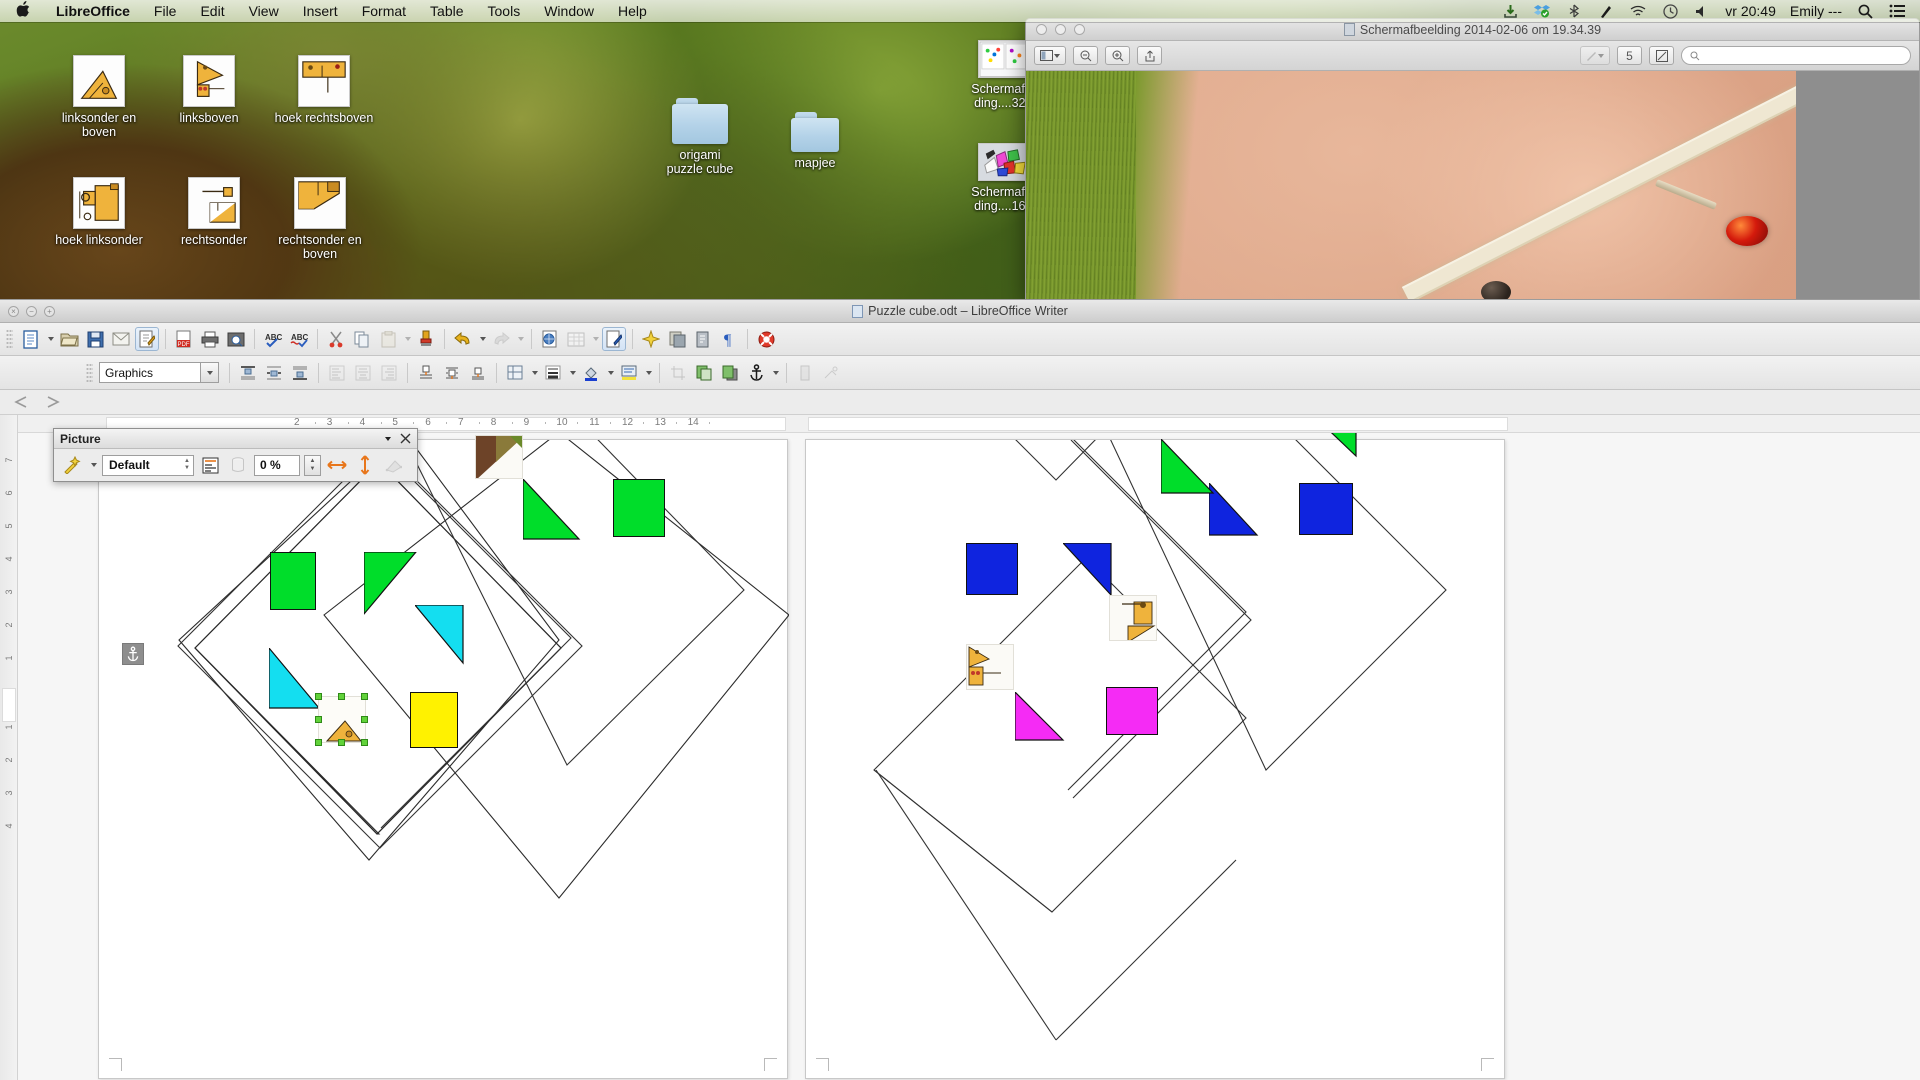 This screenshot has width=1920, height=1080. Describe the element at coordinates (426, 339) in the screenshot. I see `clone-formatting-button` at that location.